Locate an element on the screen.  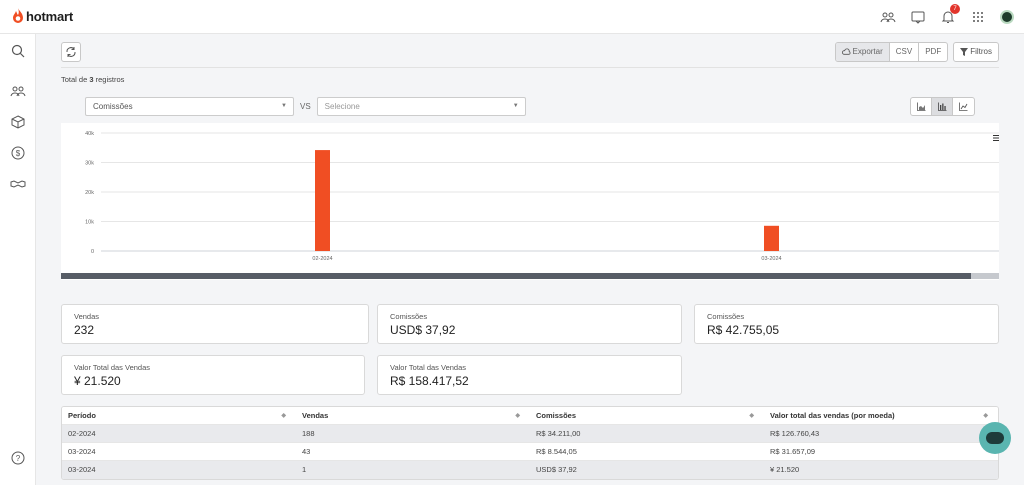
box-icon is located at coordinates (18, 122).